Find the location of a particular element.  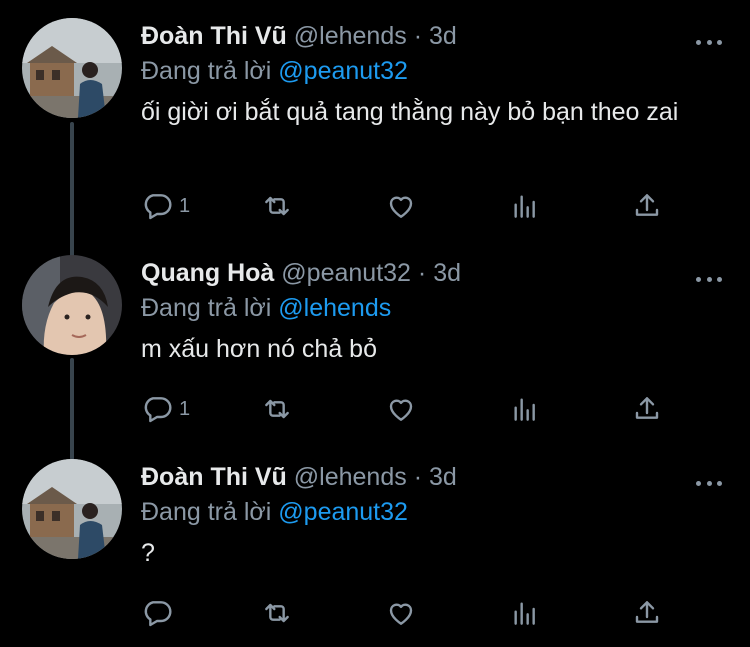

user-handle: @peanut32 is located at coordinates (346, 273).